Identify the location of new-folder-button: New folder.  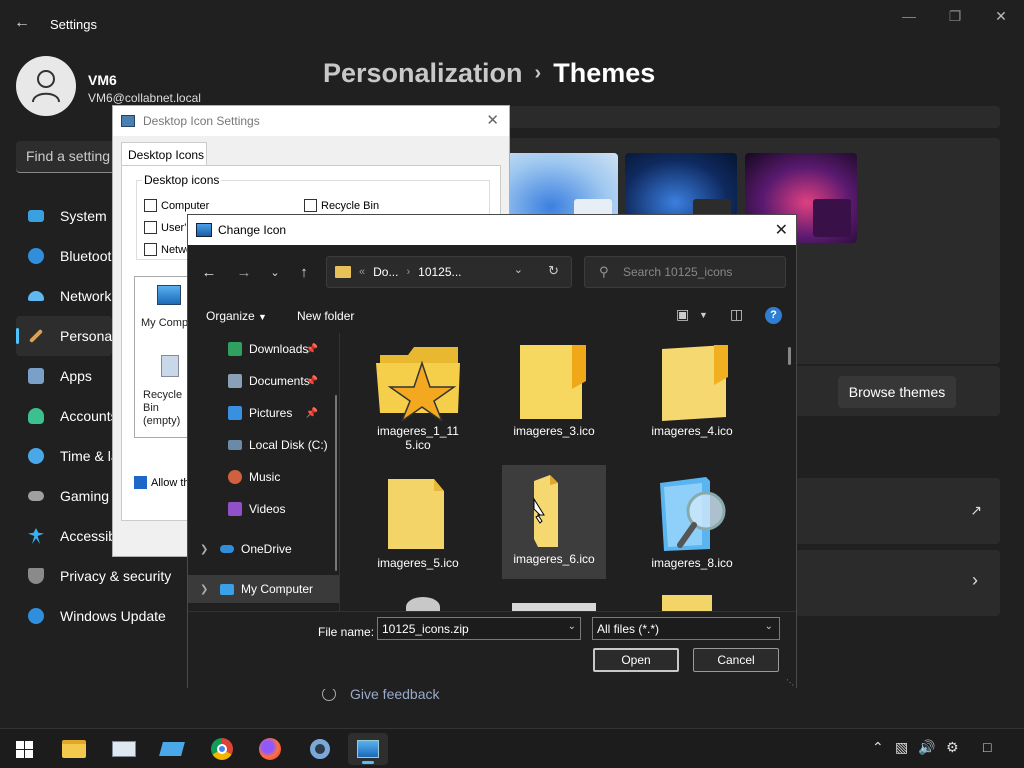
(325, 316).